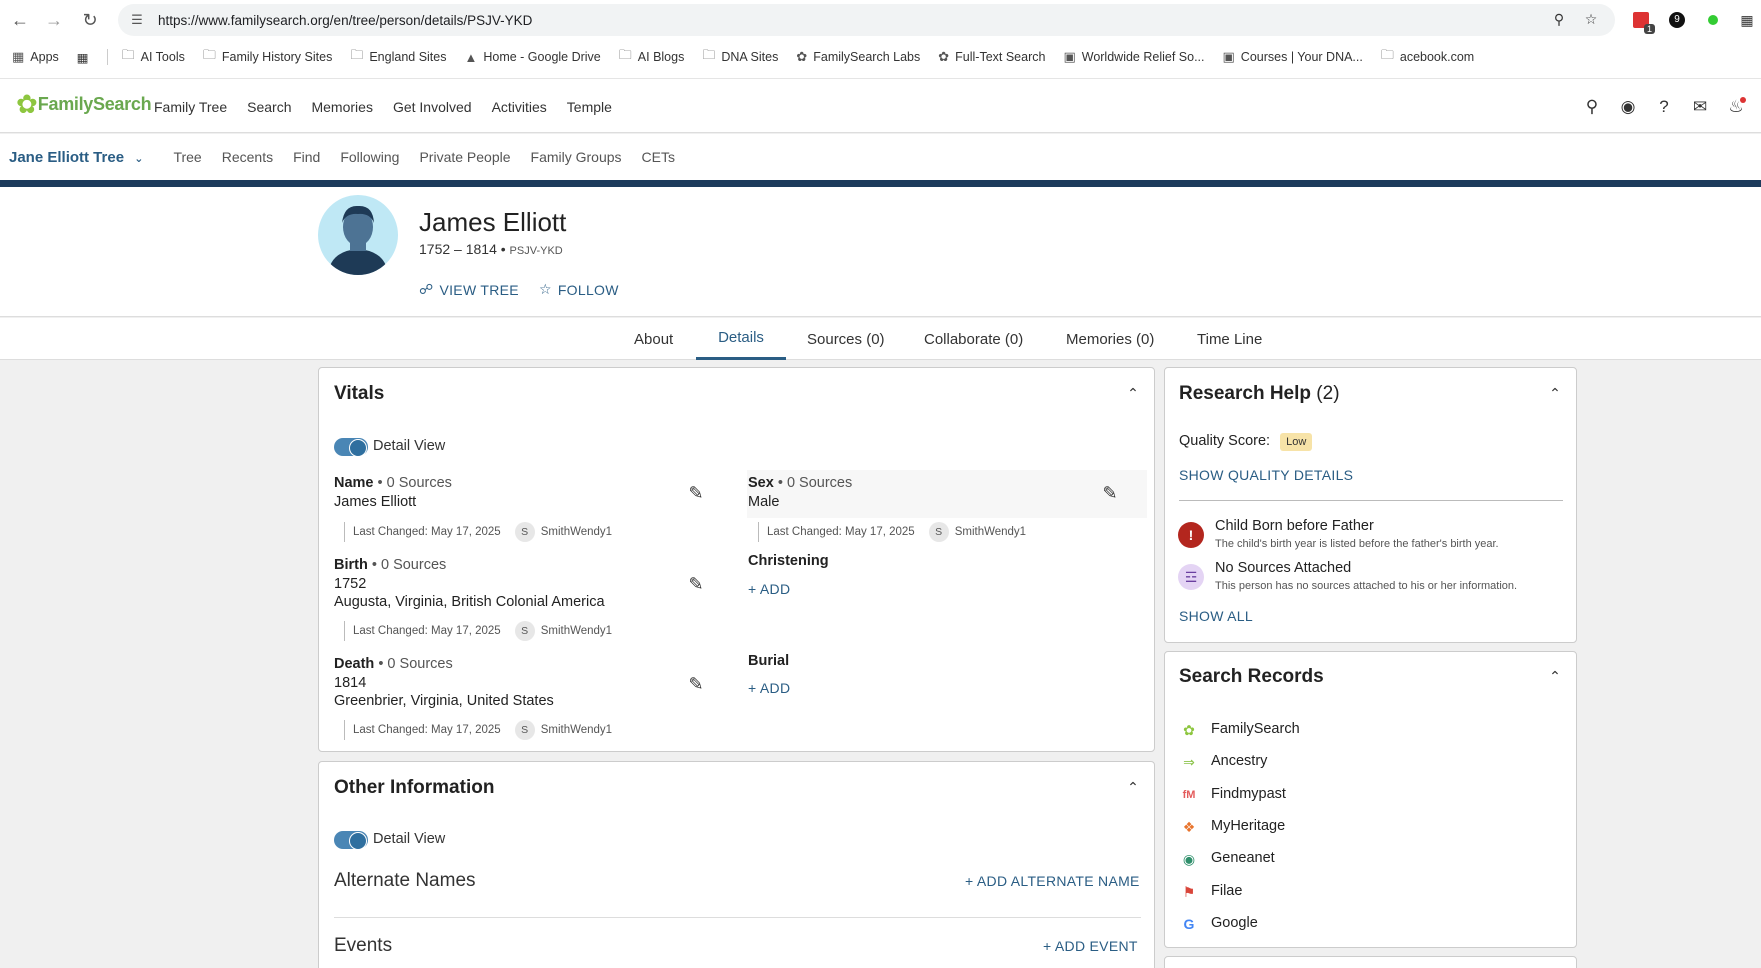  What do you see at coordinates (1226, 891) in the screenshot?
I see `search-filae-link: Filae` at bounding box center [1226, 891].